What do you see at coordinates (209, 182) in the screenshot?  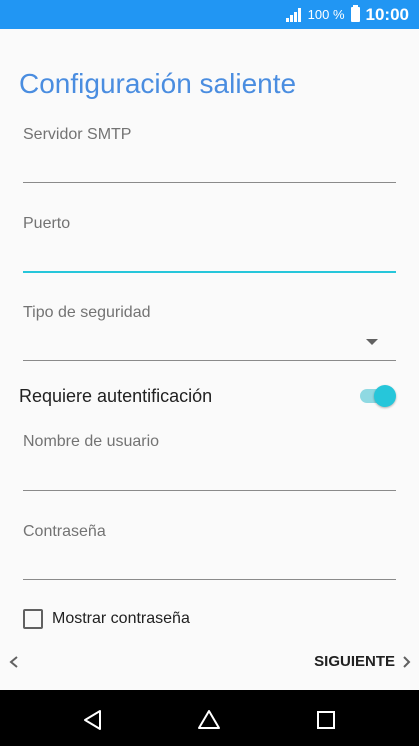 I see `smtp-server-underline` at bounding box center [209, 182].